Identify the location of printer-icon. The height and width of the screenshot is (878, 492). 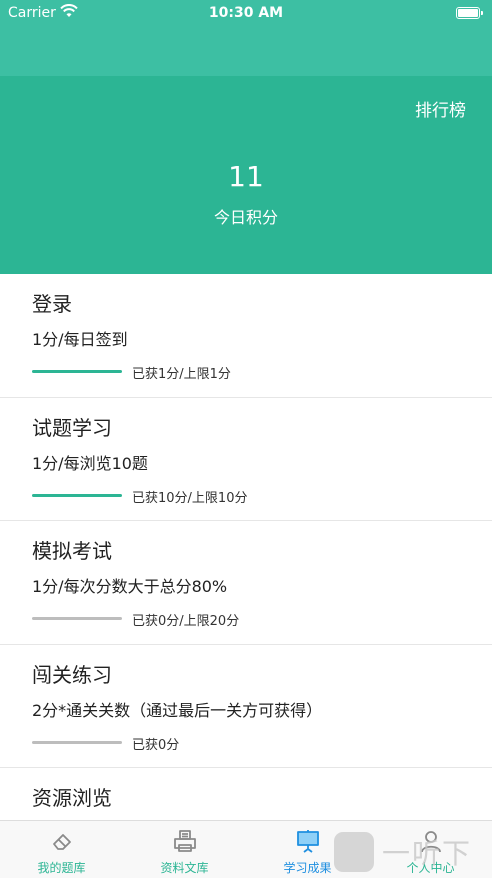
(184, 841).